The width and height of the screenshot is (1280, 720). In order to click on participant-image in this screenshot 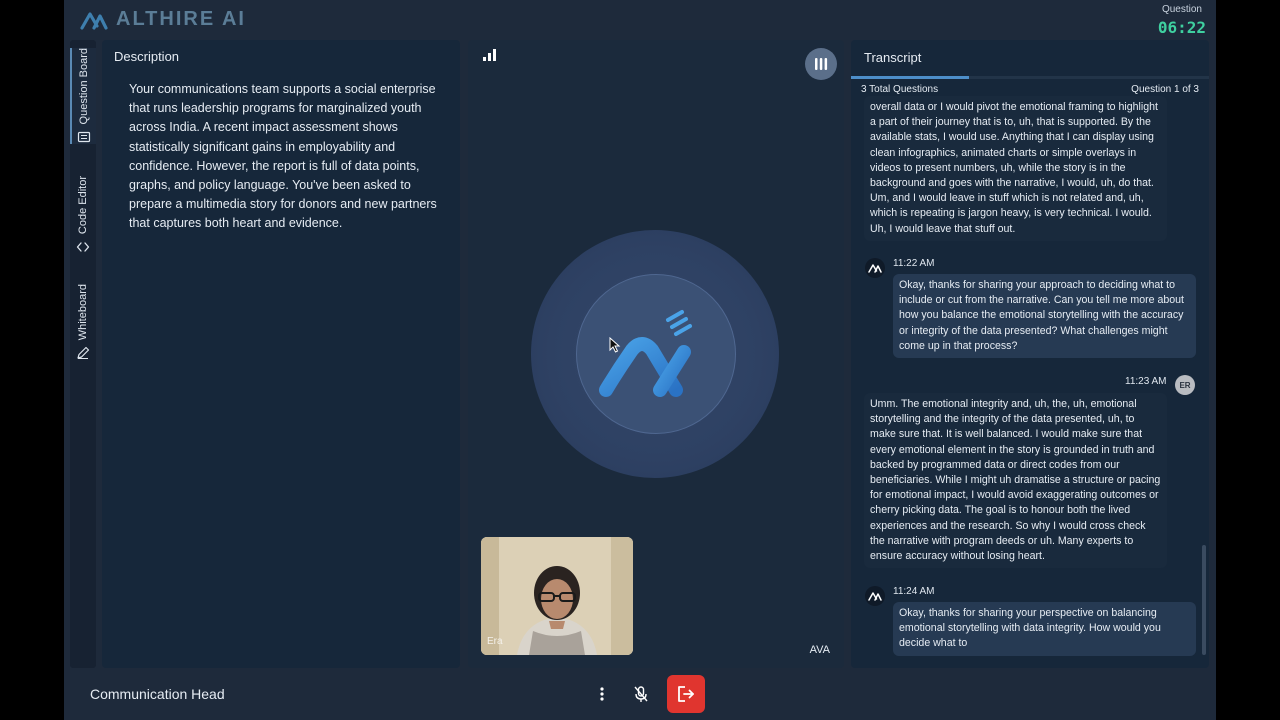, I will do `click(557, 596)`.